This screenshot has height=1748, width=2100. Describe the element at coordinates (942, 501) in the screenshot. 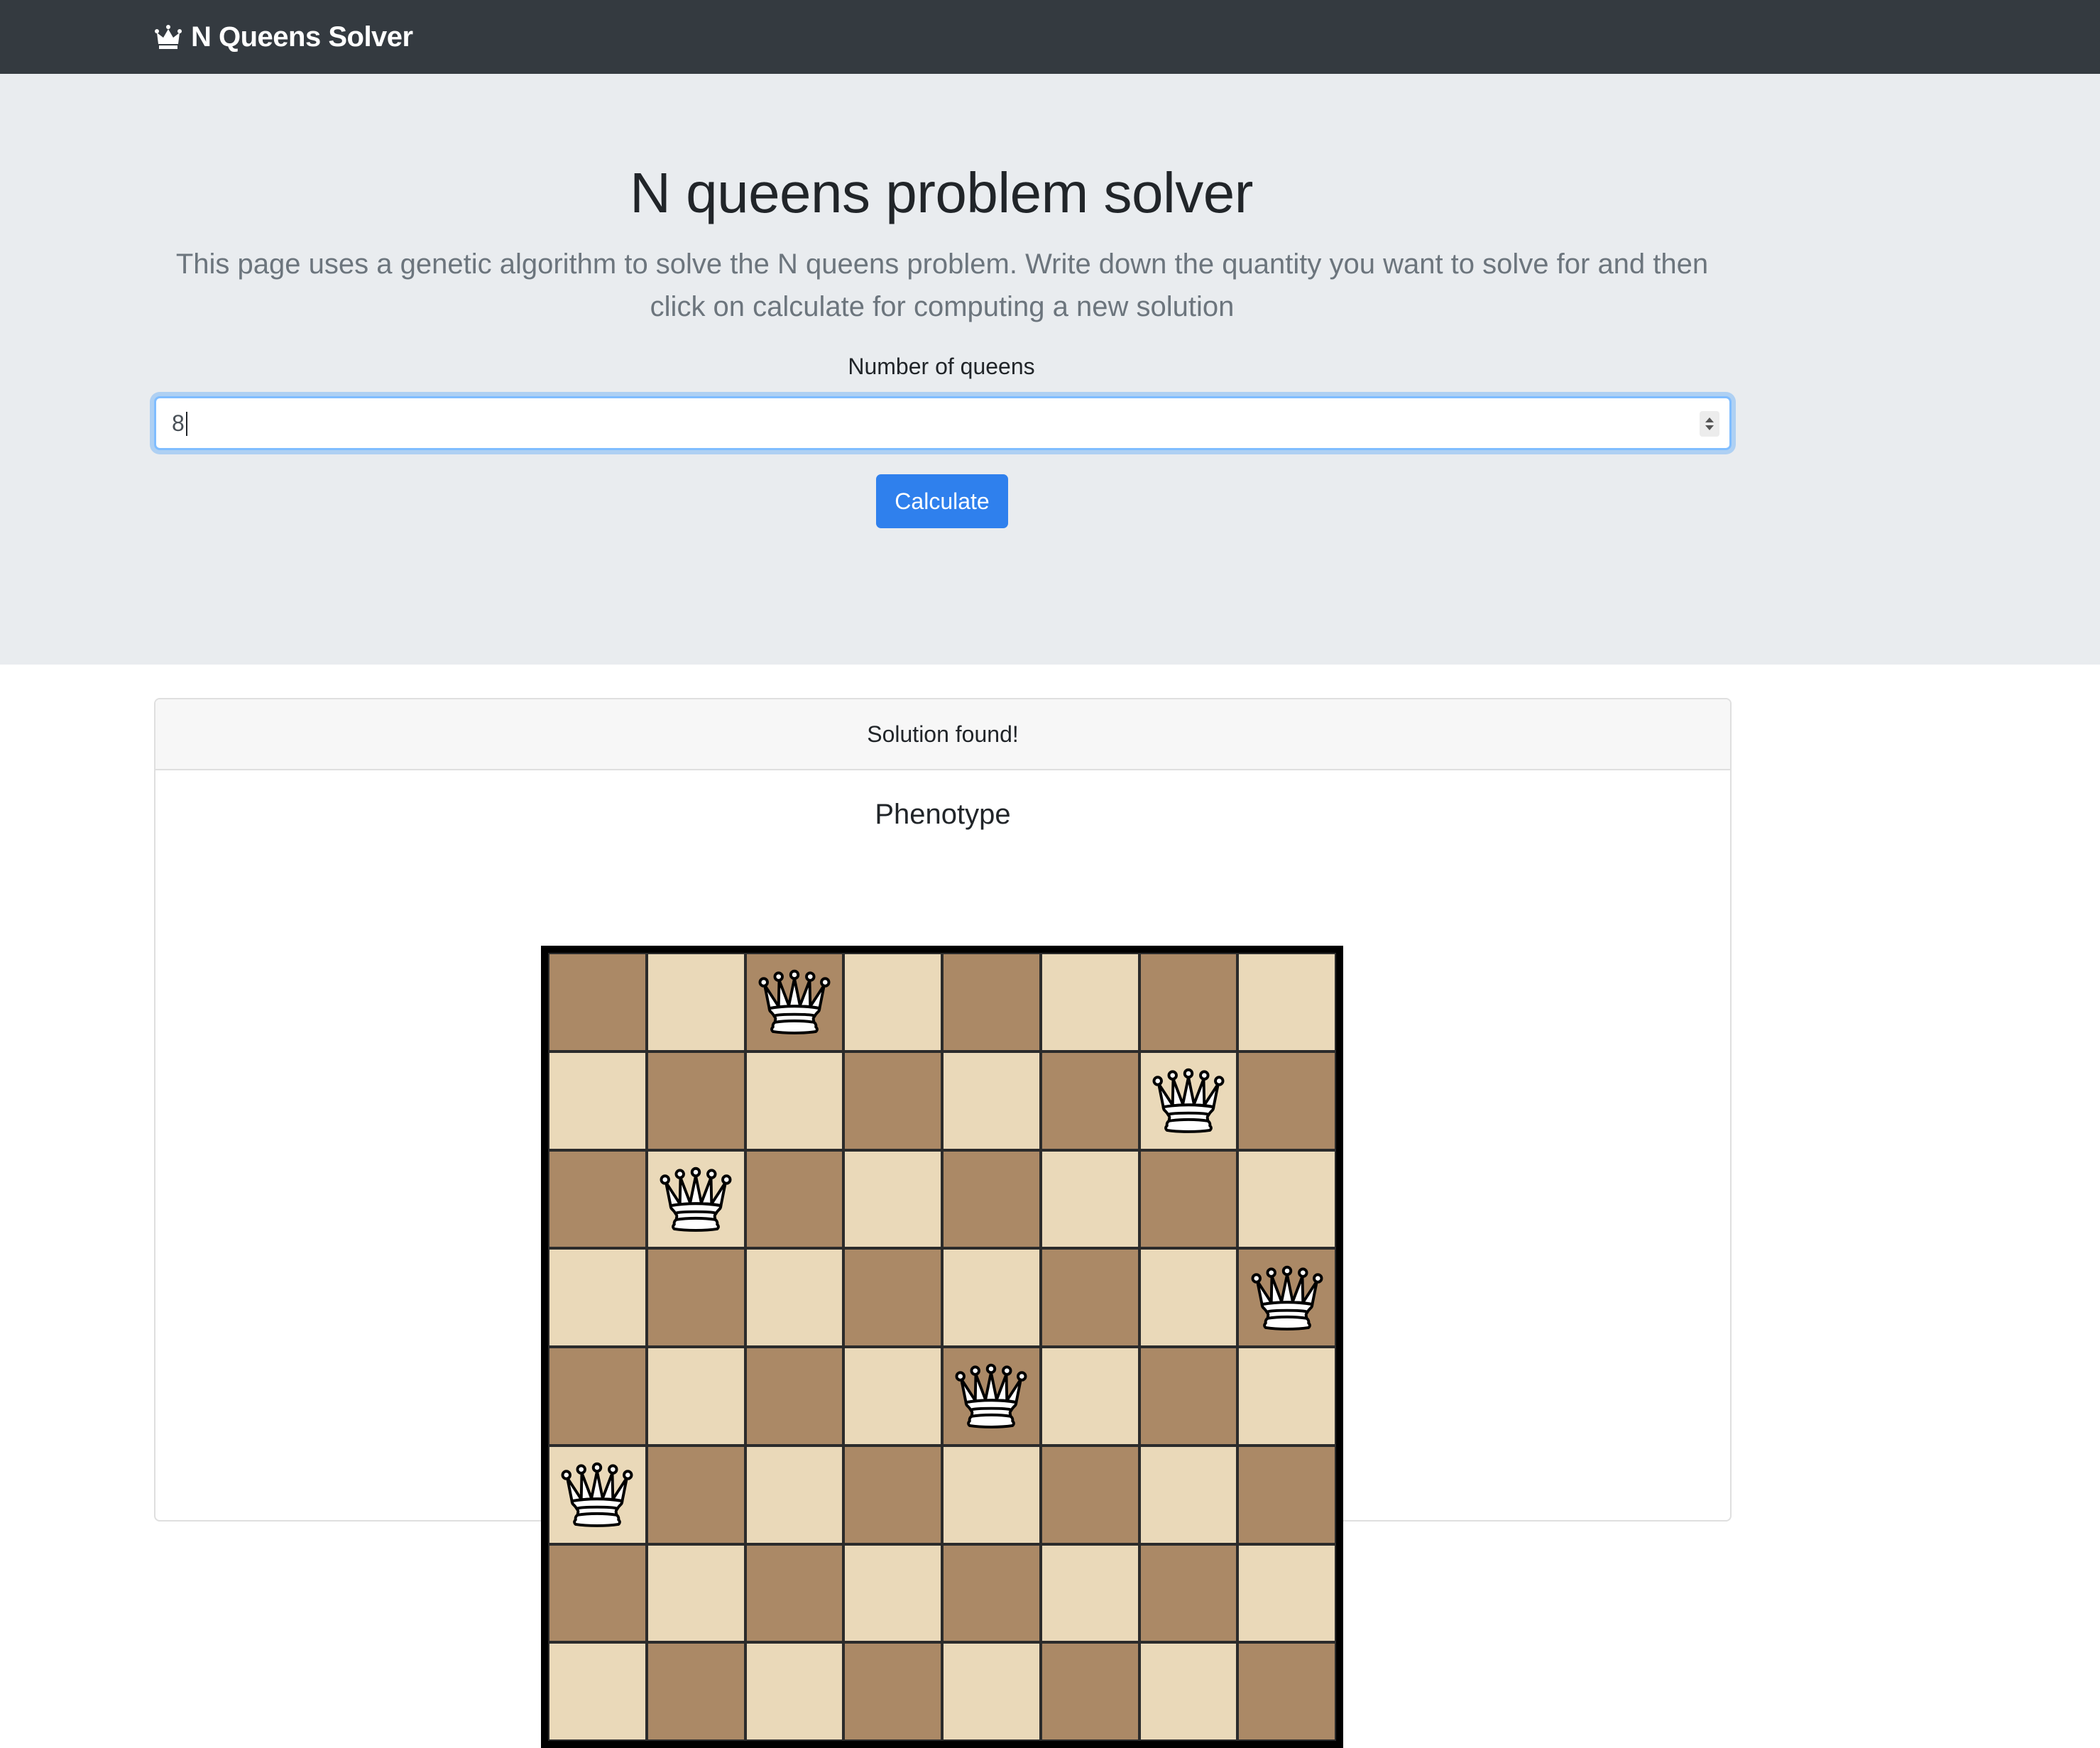

I see `calculate-button: Calculate` at that location.